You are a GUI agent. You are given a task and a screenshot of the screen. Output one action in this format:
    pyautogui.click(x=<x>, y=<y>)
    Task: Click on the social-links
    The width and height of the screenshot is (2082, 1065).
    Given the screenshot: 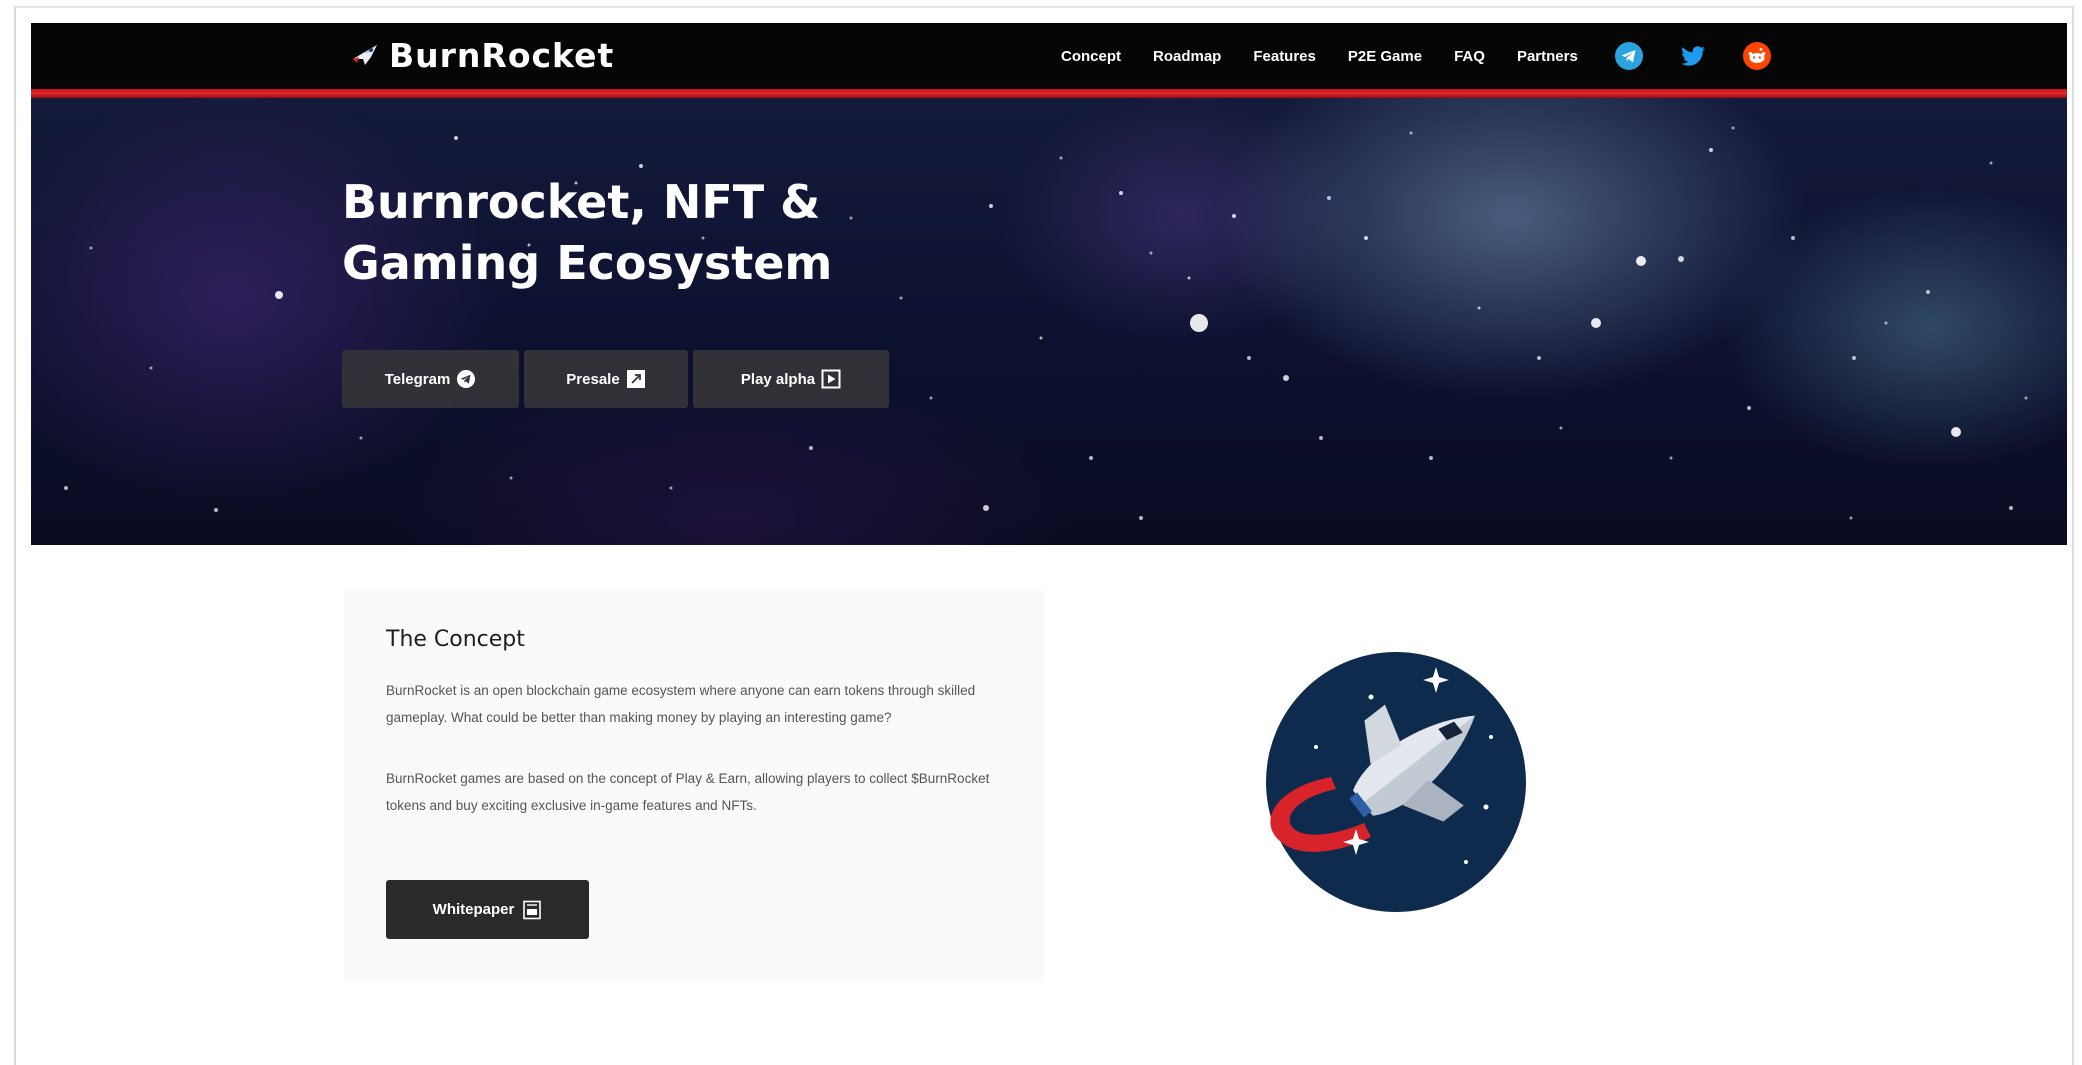 What is the action you would take?
    pyautogui.click(x=1710, y=56)
    